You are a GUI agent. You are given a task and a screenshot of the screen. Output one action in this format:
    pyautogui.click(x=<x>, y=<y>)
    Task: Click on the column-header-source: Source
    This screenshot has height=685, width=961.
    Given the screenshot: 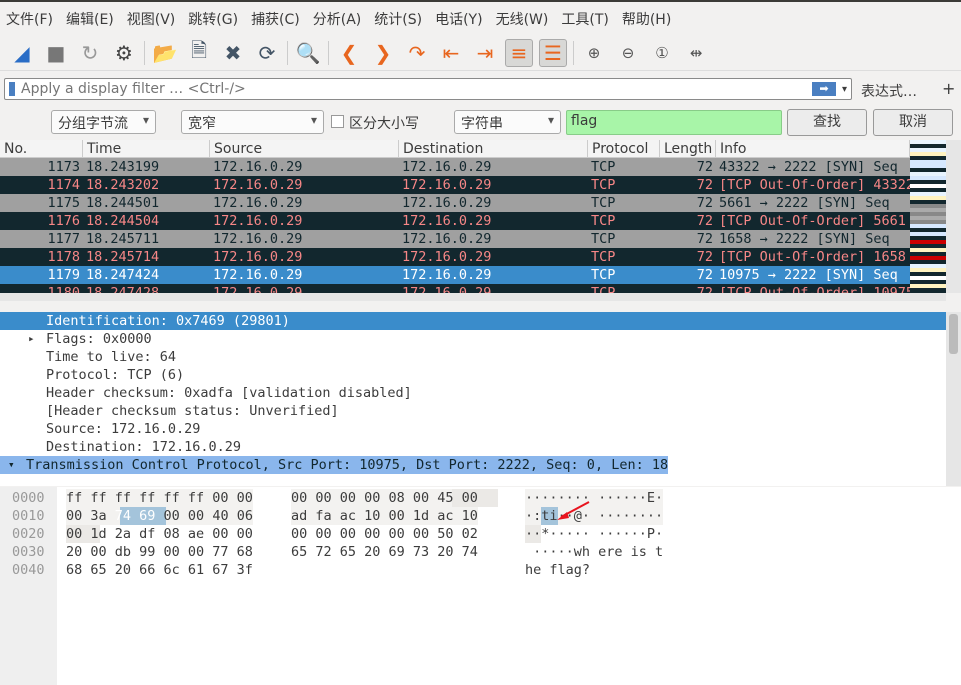 What is the action you would take?
    pyautogui.click(x=304, y=148)
    